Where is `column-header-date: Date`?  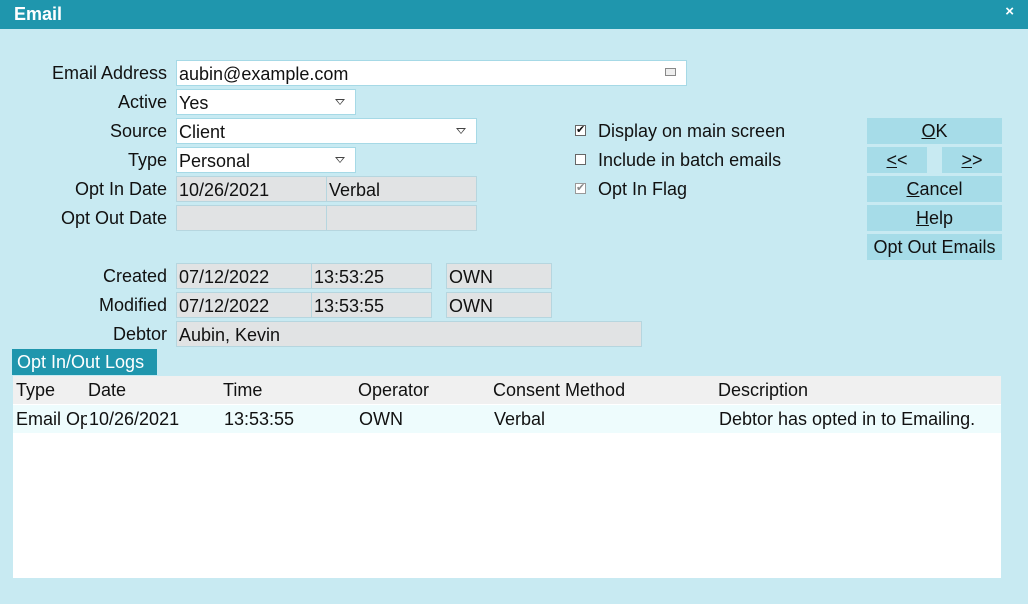 column-header-date: Date is located at coordinates (153, 390).